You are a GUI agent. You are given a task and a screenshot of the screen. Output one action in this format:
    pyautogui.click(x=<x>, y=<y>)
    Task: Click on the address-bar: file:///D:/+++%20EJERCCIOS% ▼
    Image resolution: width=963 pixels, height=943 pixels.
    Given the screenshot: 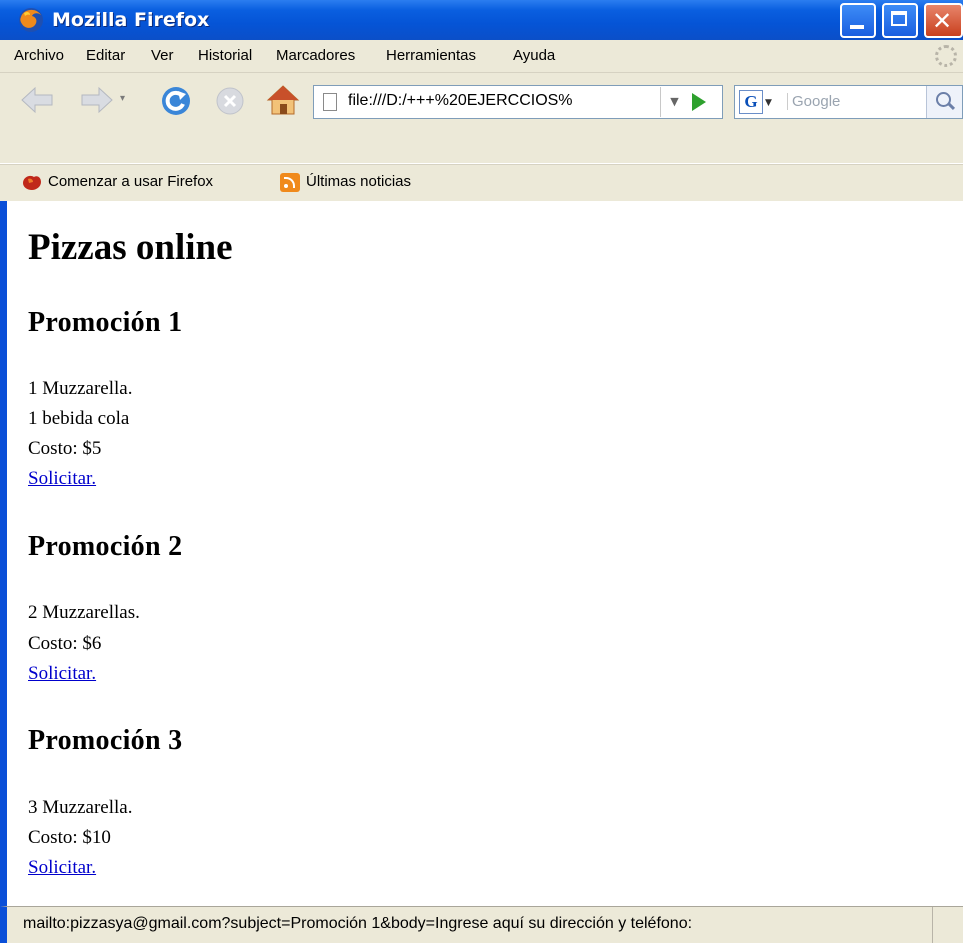 What is the action you would take?
    pyautogui.click(x=518, y=102)
    